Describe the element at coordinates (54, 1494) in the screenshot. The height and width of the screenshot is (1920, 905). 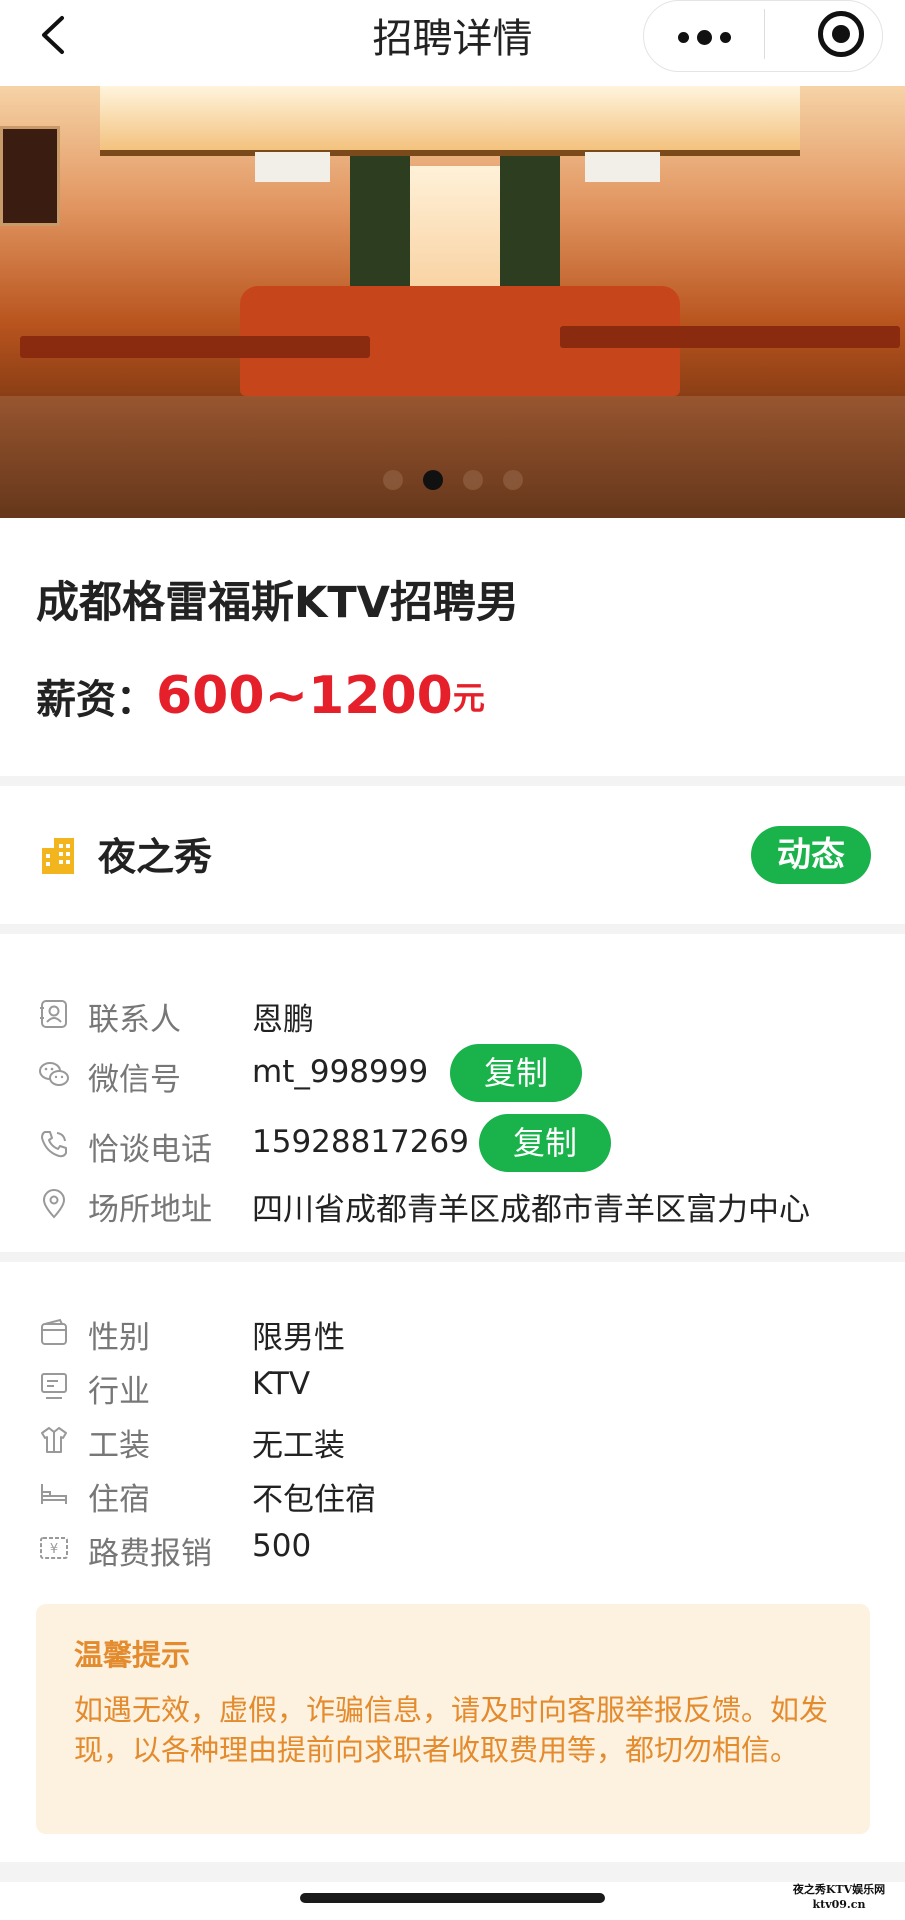
I see `bed-icon` at that location.